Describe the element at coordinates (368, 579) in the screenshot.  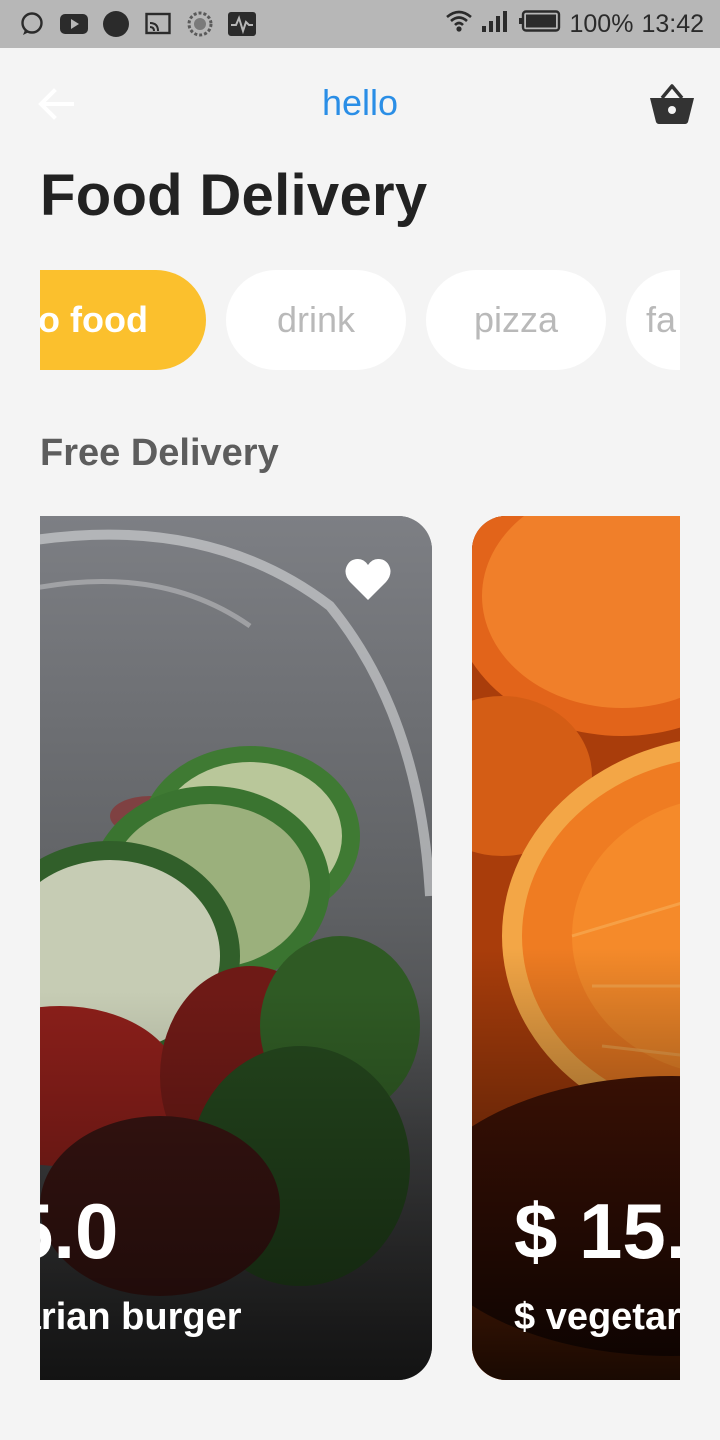
I see `heart-icon` at that location.